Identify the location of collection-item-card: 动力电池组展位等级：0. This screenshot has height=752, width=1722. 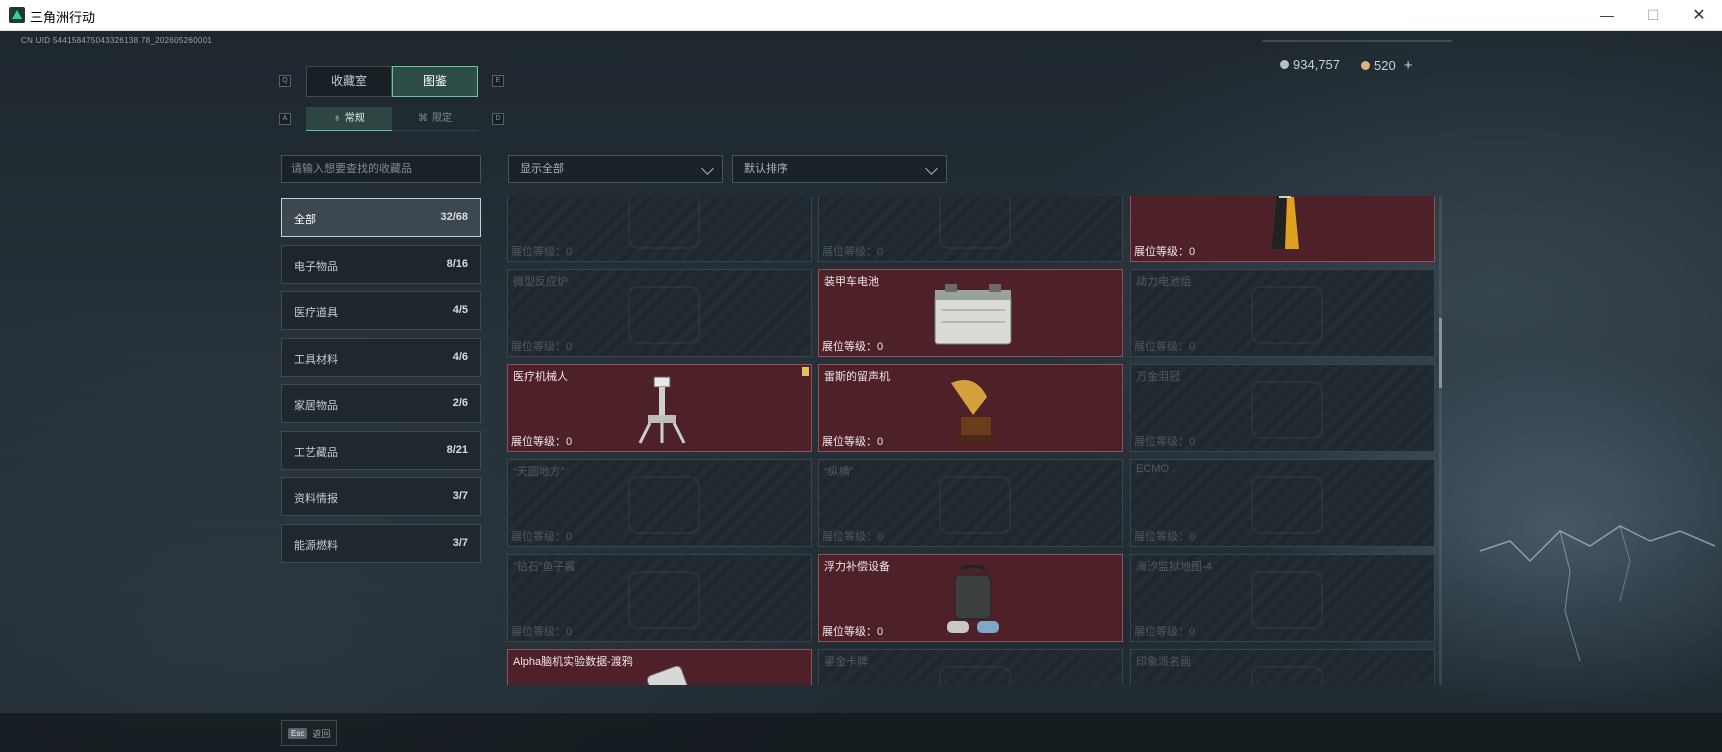
(1282, 313).